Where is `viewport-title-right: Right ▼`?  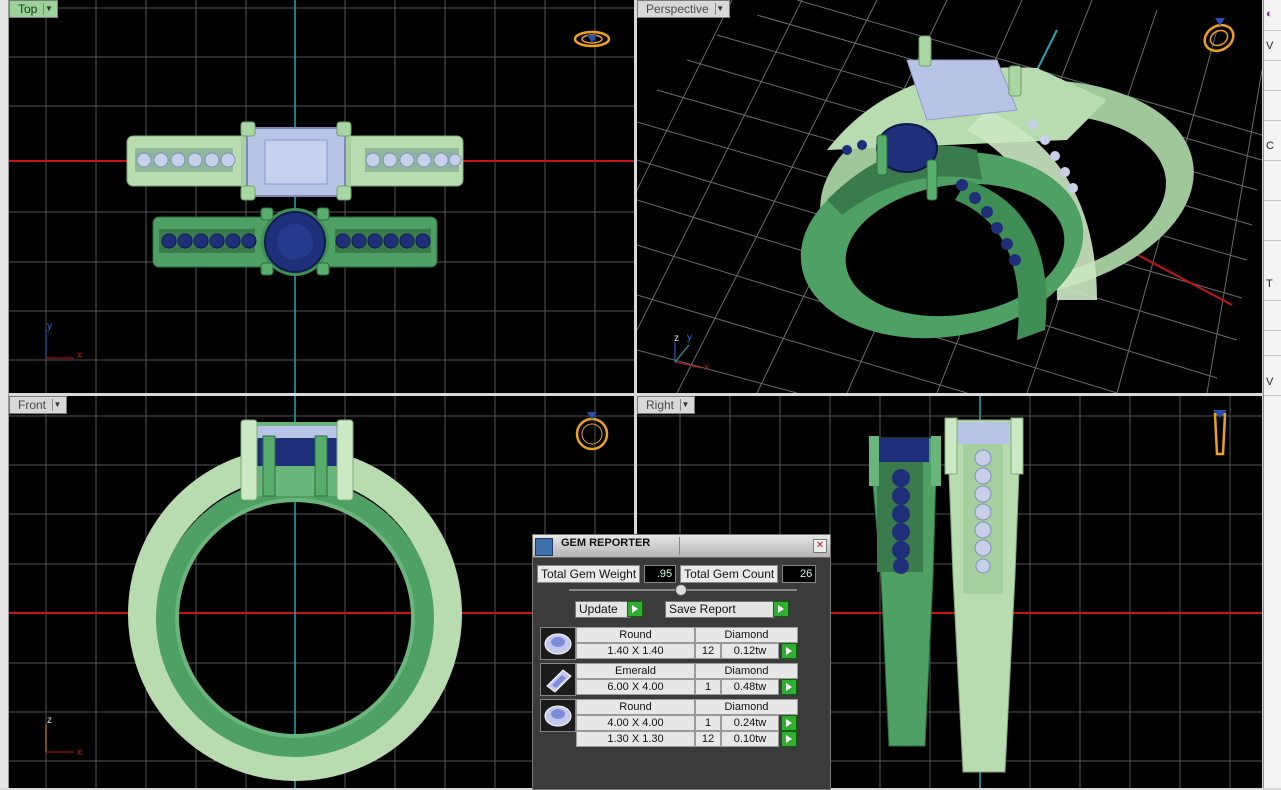 viewport-title-right: Right ▼ is located at coordinates (666, 405).